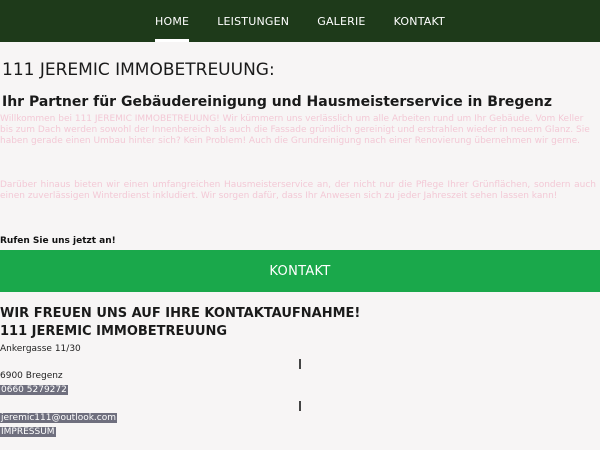  I want to click on company-name: 111 JEREMIC IMMOBETREUUNG, so click(114, 331).